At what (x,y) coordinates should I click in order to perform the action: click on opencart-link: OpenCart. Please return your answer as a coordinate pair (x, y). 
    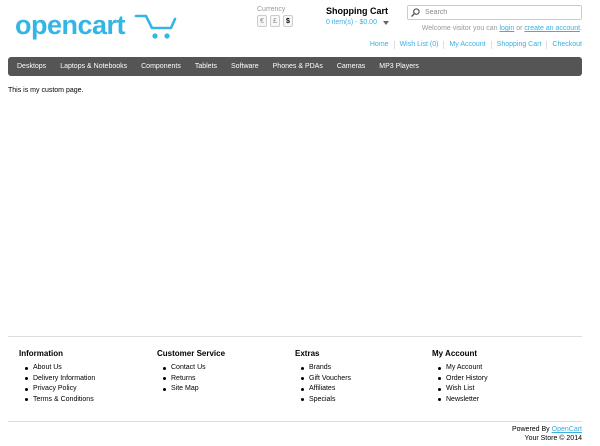
    Looking at the image, I should click on (567, 429).